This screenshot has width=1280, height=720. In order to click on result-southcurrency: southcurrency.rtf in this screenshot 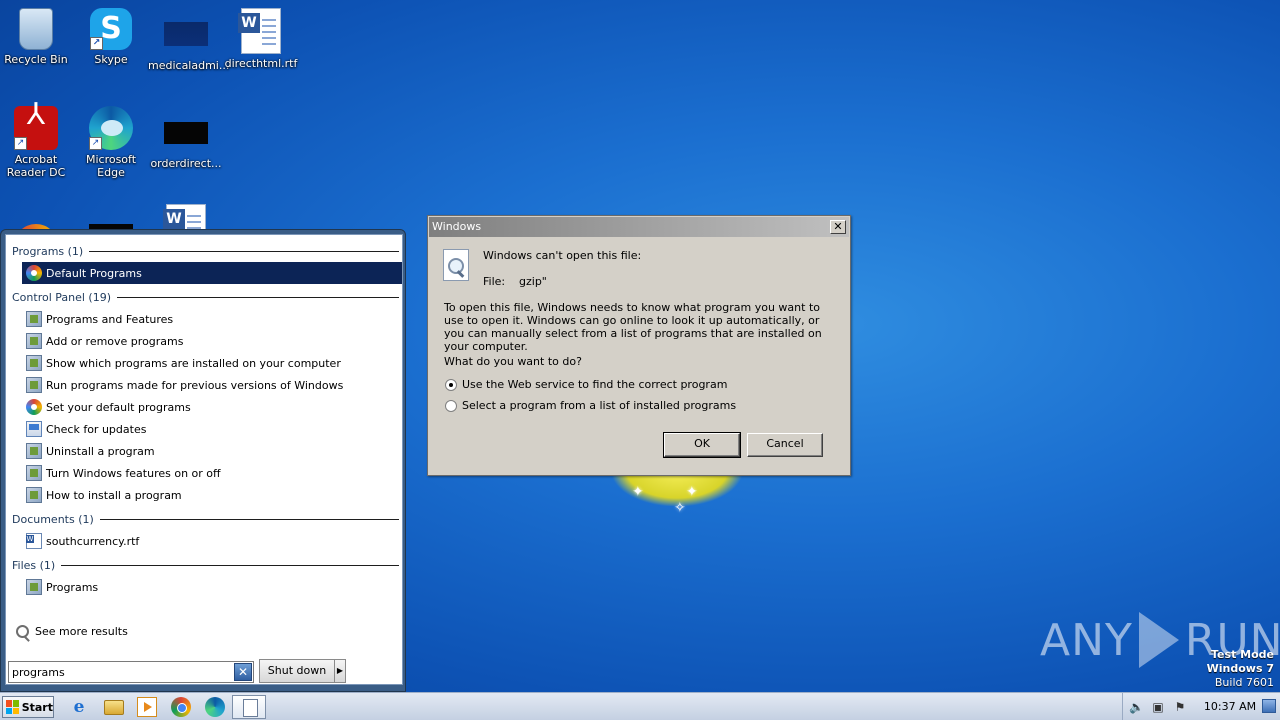, I will do `click(212, 541)`.